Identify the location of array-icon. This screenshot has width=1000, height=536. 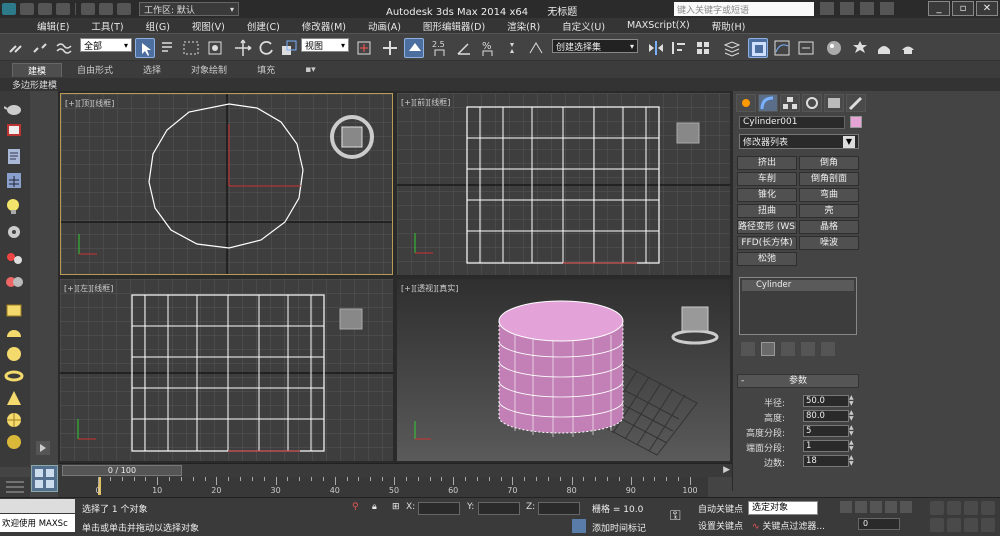
(703, 48).